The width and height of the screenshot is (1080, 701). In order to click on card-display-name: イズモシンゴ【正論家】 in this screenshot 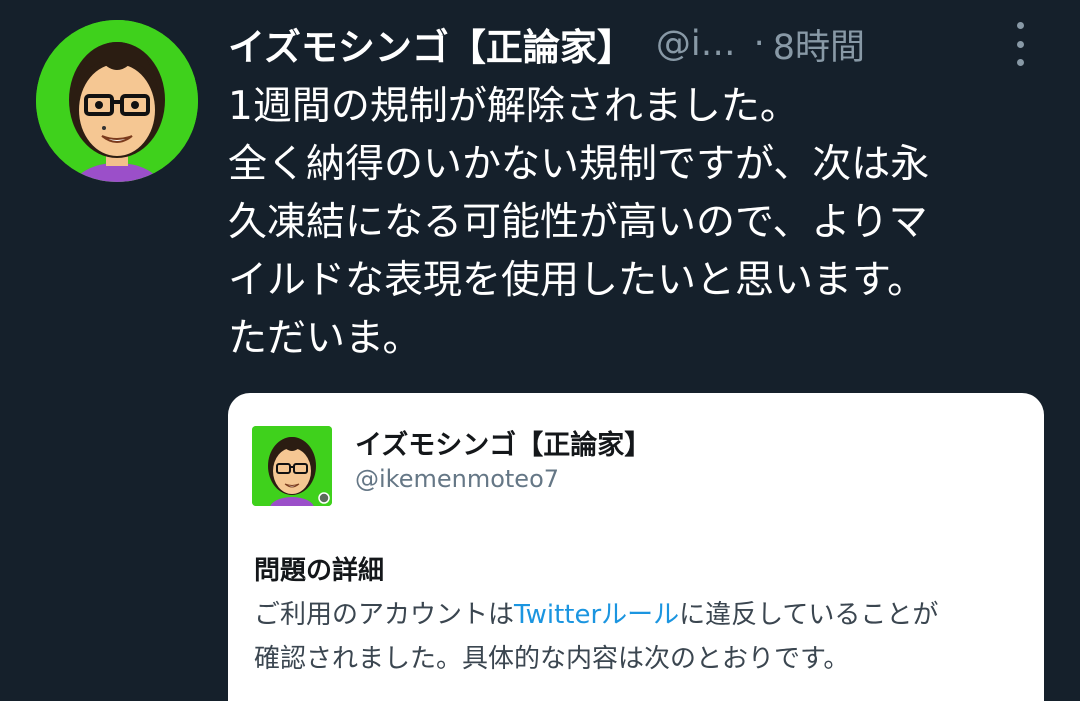, I will do `click(503, 445)`.